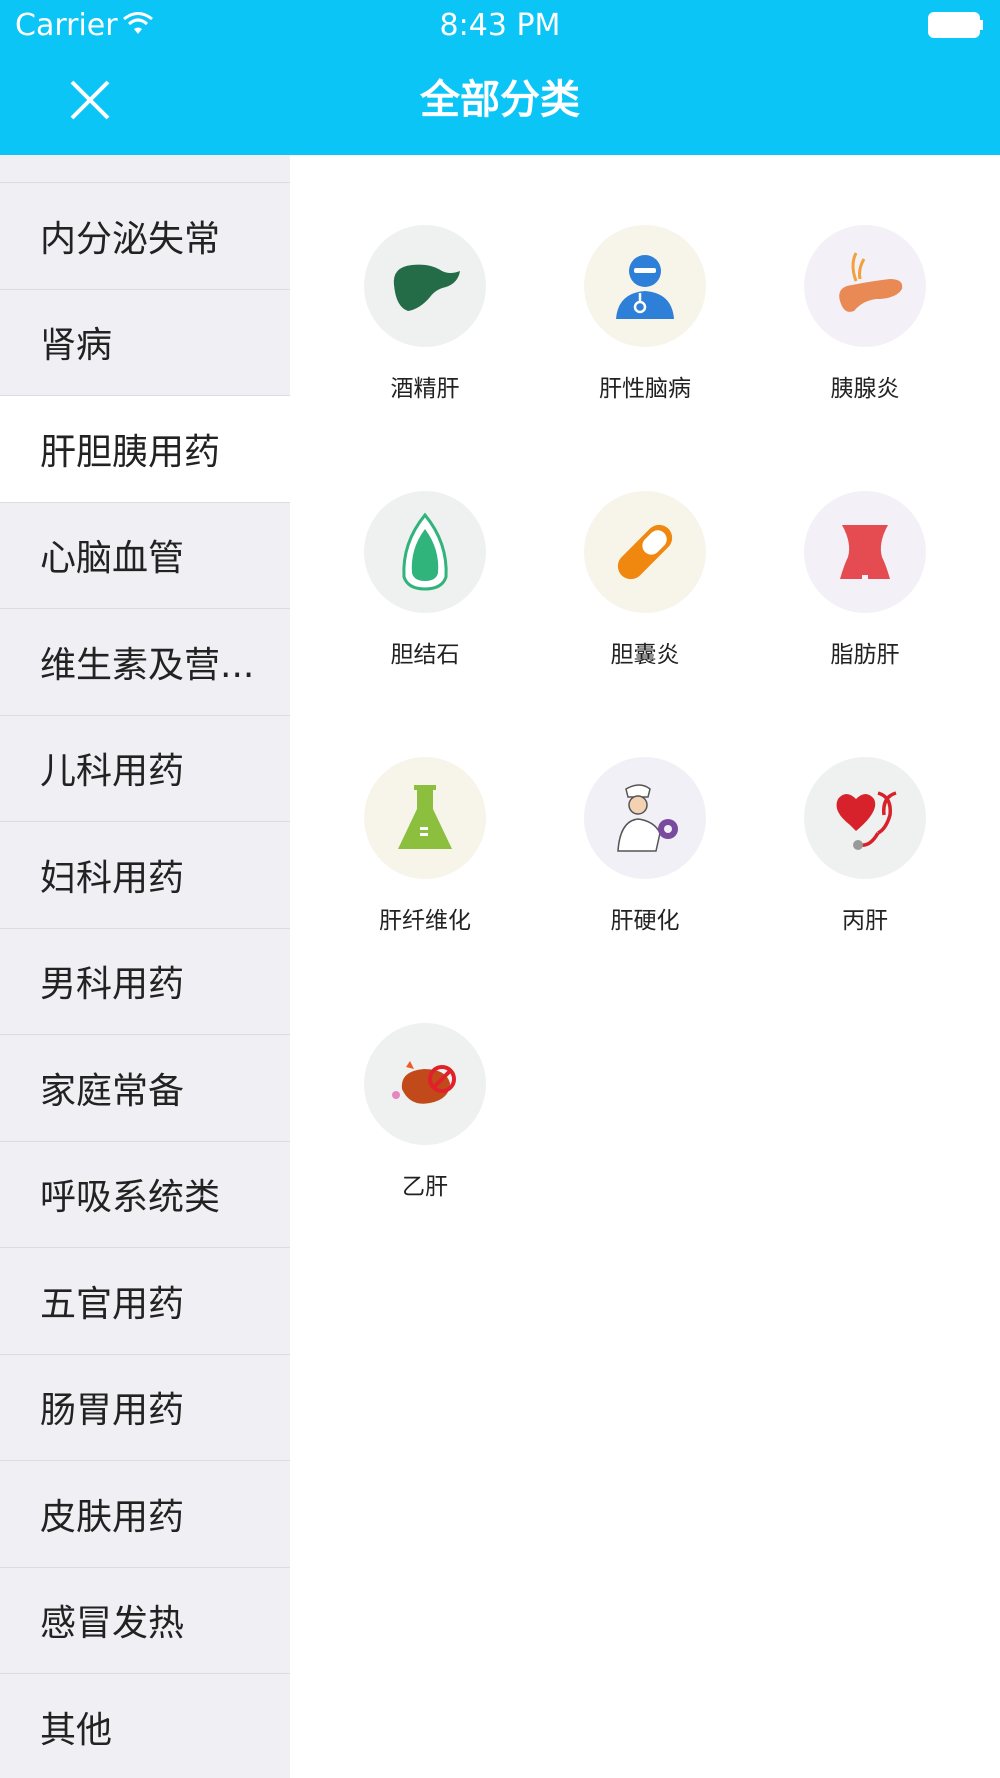 This screenshot has height=1778, width=1000. What do you see at coordinates (645, 624) in the screenshot?
I see `category-tile: 胆囊炎` at bounding box center [645, 624].